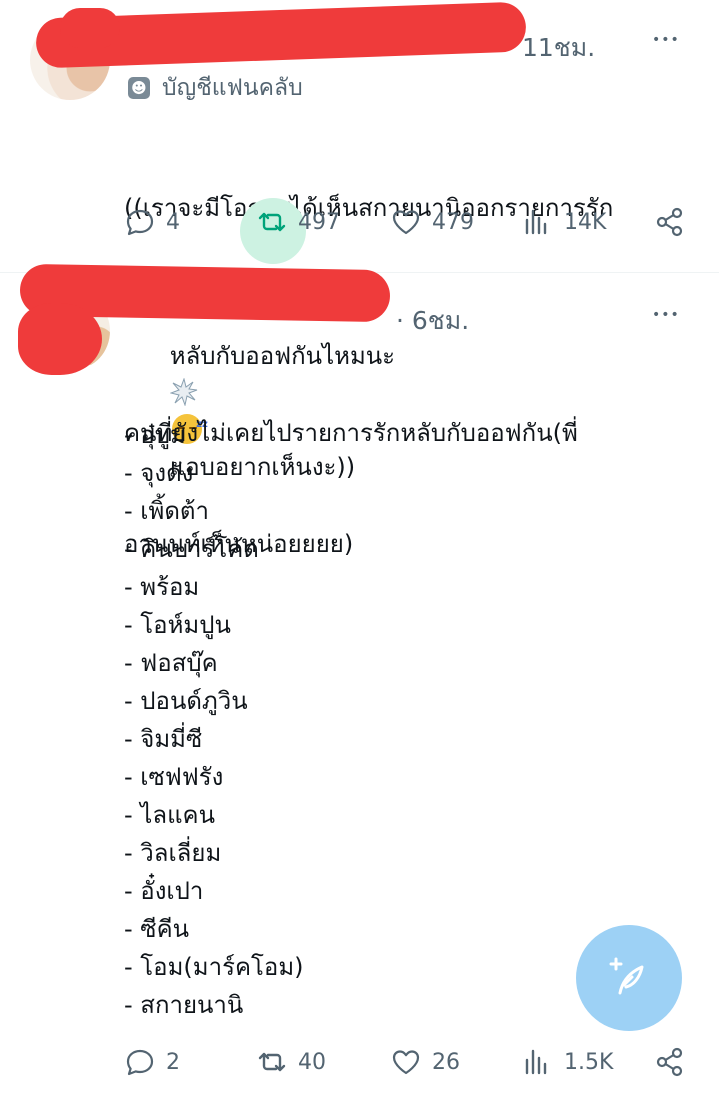 The height and width of the screenshot is (1096, 719). I want to click on list-item: - คินบาร์โค้ด, so click(191, 549).